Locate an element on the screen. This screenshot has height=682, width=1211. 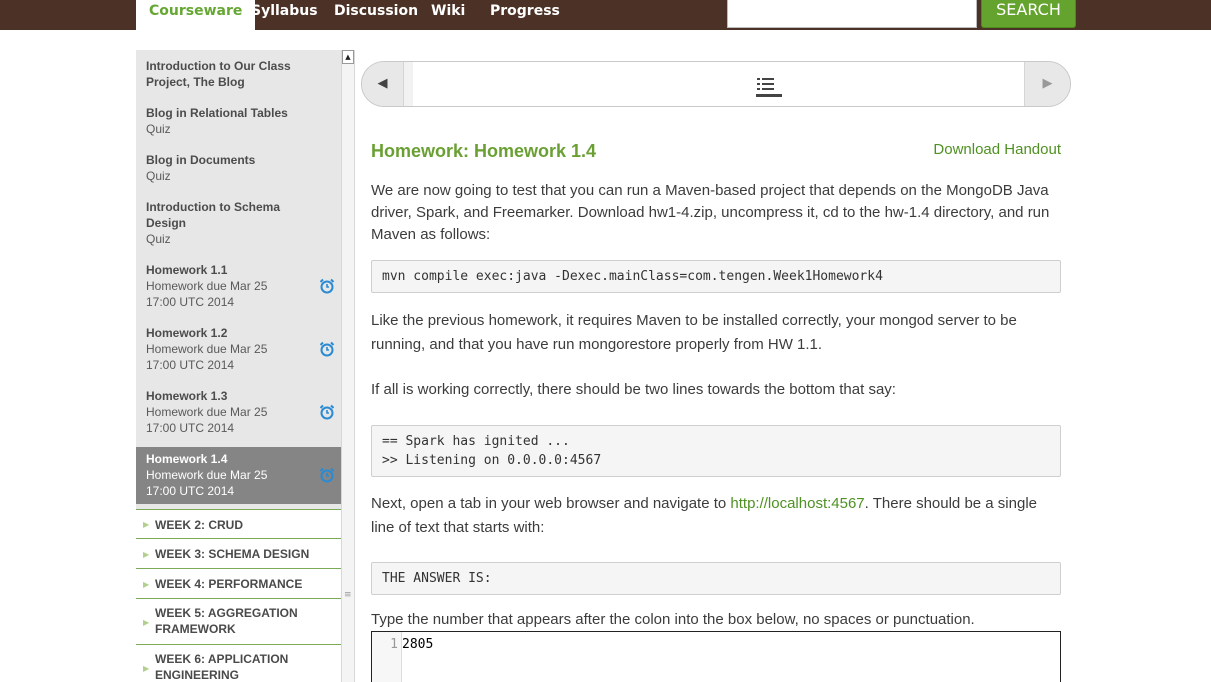
code-block-answer: THE ANSWER IS: is located at coordinates (716, 578).